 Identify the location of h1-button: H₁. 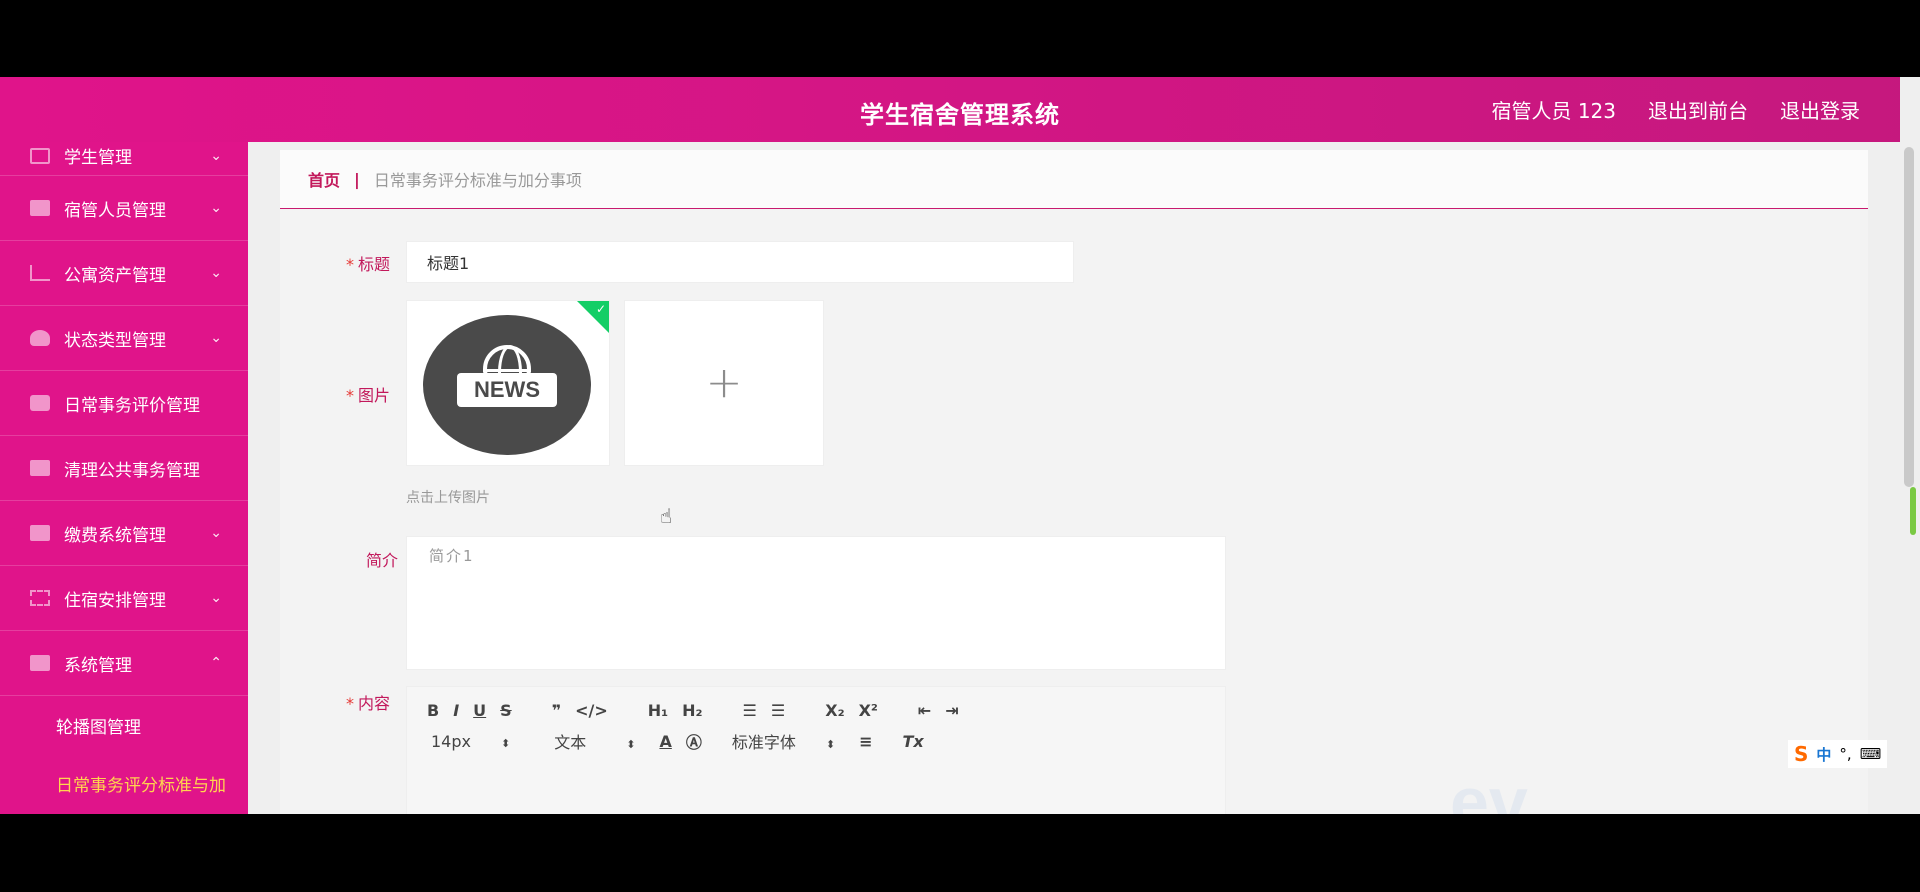
(658, 710).